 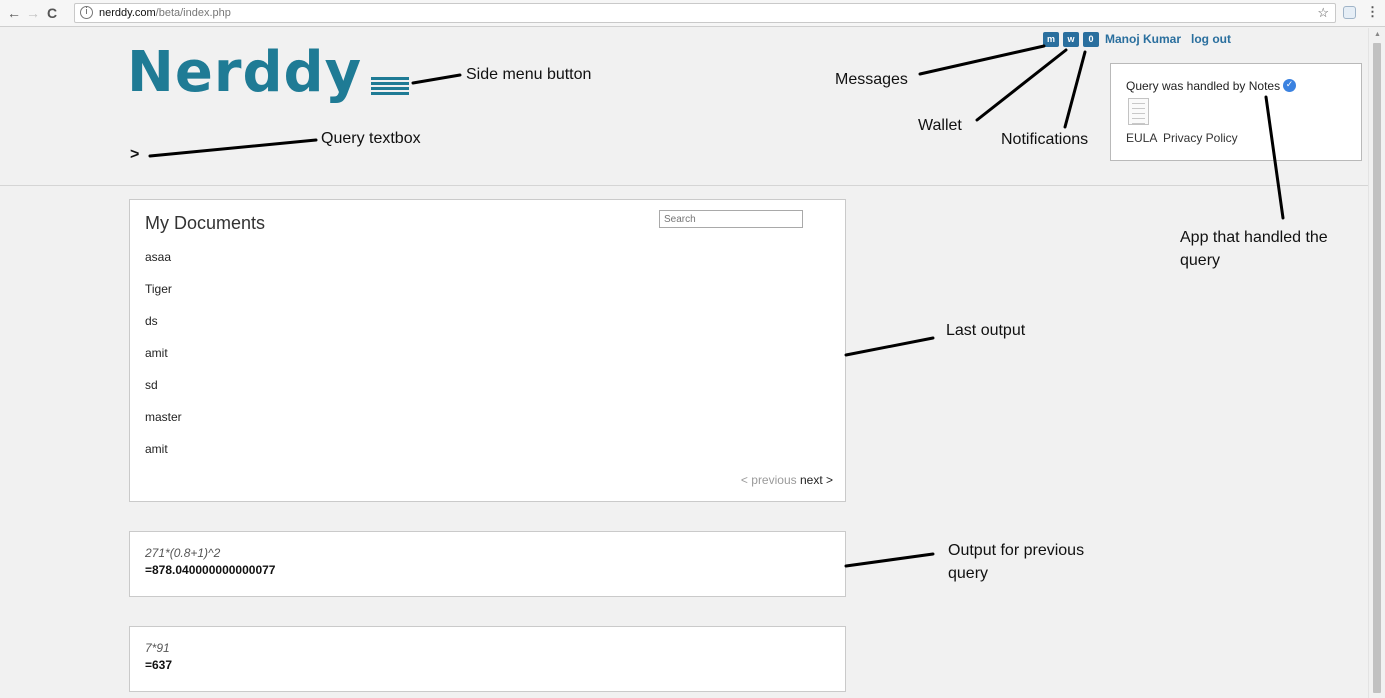 I want to click on annotation-handled-app-line1: App that handled the, so click(x=1254, y=237).